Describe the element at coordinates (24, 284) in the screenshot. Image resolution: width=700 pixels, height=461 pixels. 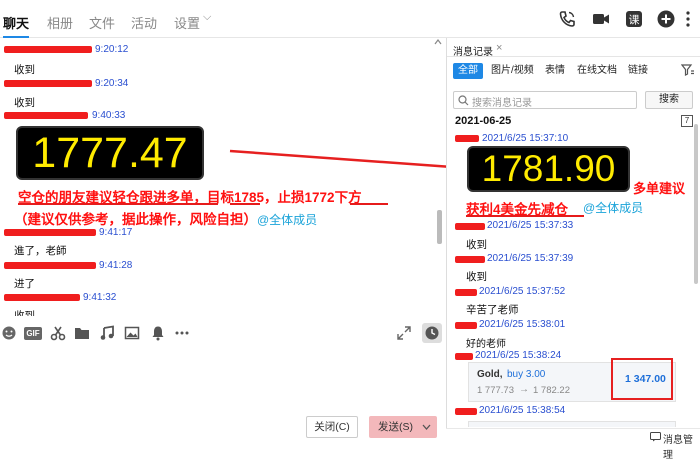
I see `message-text: 进了` at that location.